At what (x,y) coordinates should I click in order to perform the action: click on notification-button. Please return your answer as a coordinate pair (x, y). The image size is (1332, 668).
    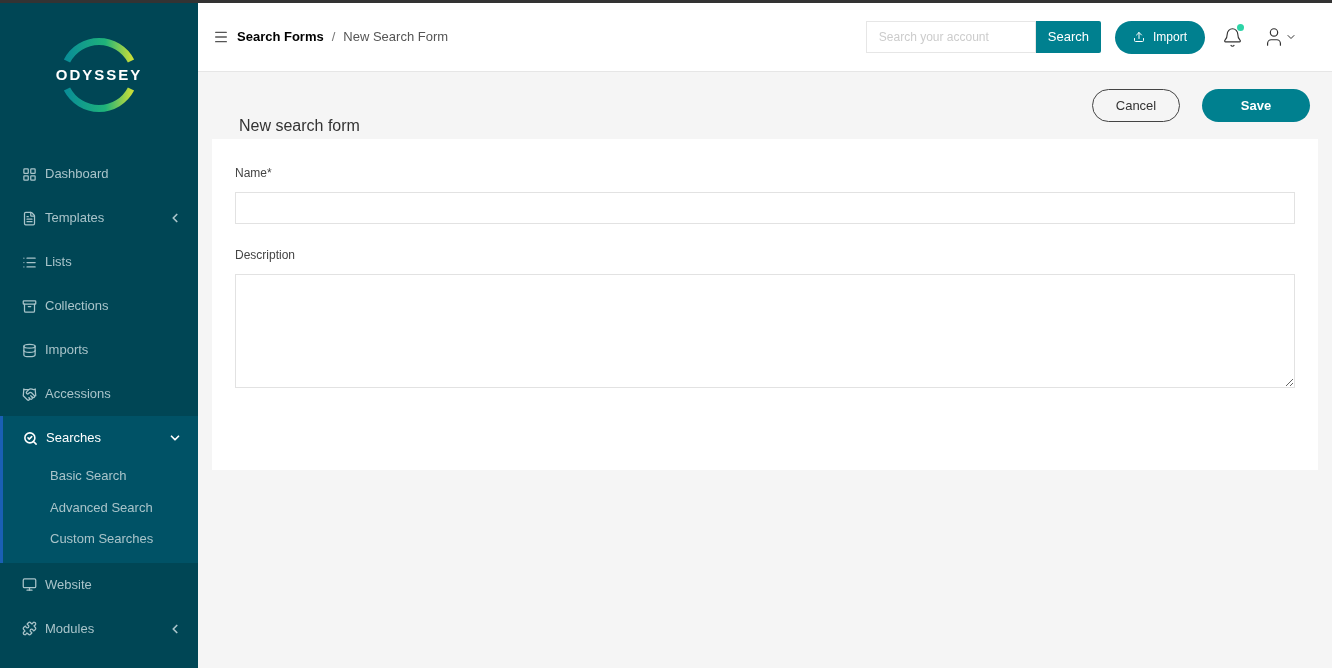
    Looking at the image, I should click on (1232, 37).